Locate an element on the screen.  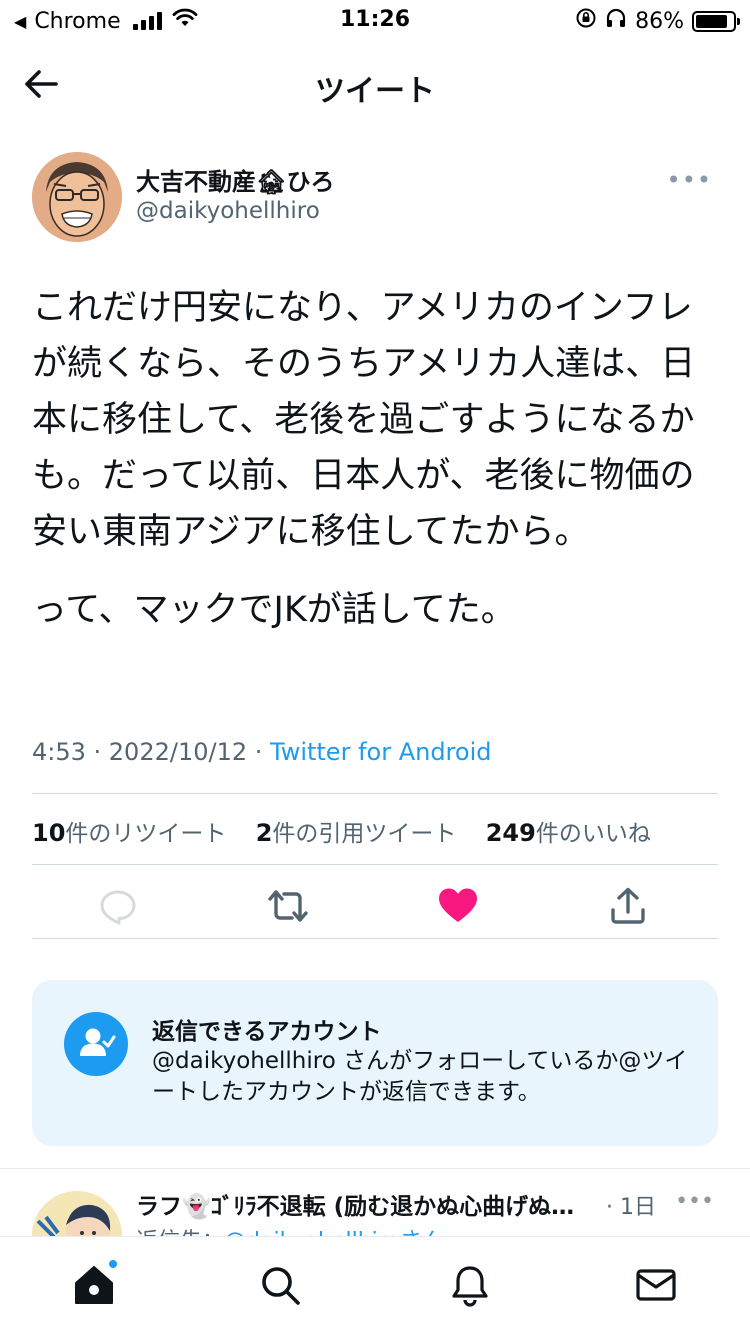
header: ツイート is located at coordinates (375, 84).